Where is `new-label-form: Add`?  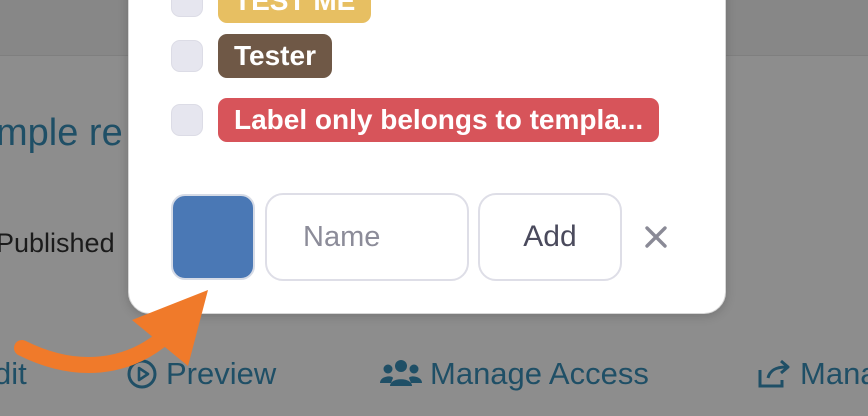 new-label-form: Add is located at coordinates (420, 237).